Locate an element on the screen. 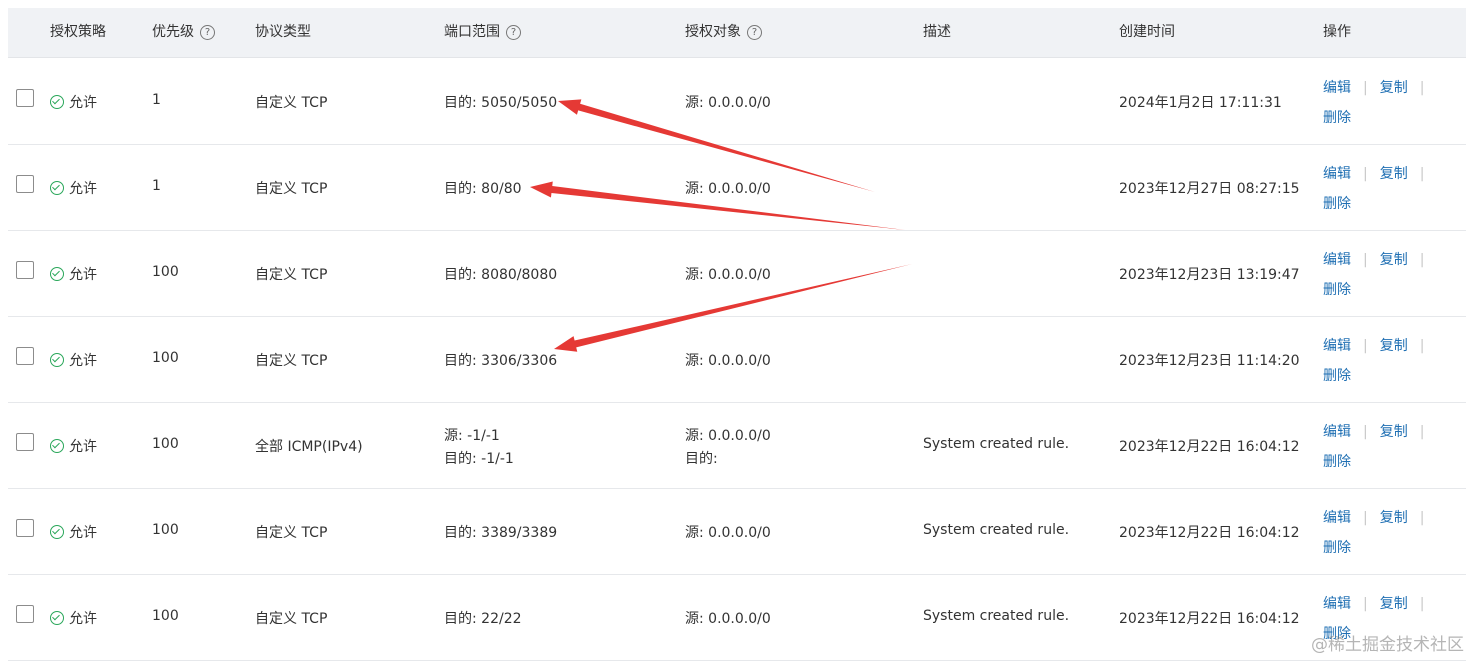  port-range-cell: 目的: 3306/3306 is located at coordinates (501, 361).